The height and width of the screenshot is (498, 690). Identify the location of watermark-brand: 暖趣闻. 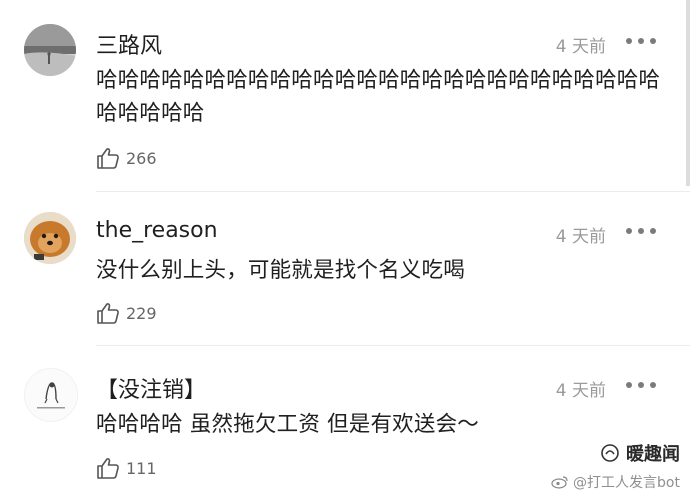
(640, 453).